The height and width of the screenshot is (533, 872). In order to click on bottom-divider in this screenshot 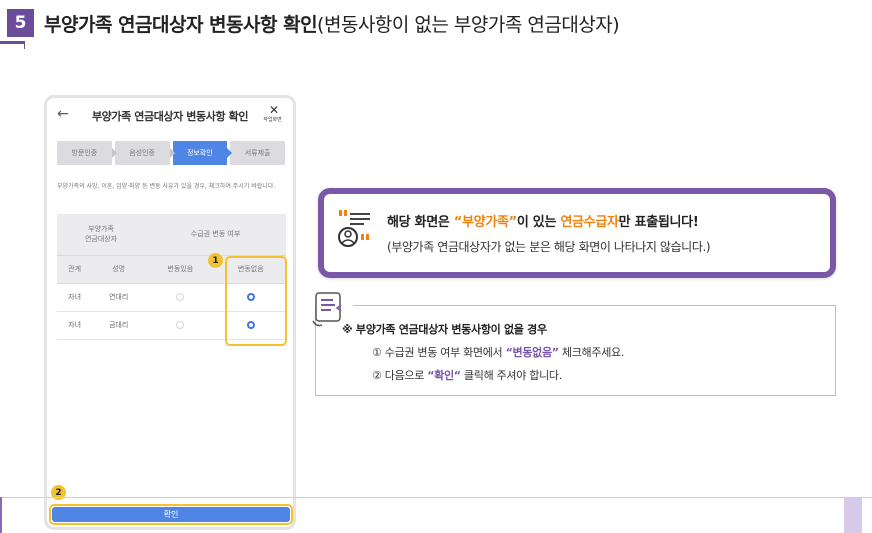, I will do `click(436, 497)`.